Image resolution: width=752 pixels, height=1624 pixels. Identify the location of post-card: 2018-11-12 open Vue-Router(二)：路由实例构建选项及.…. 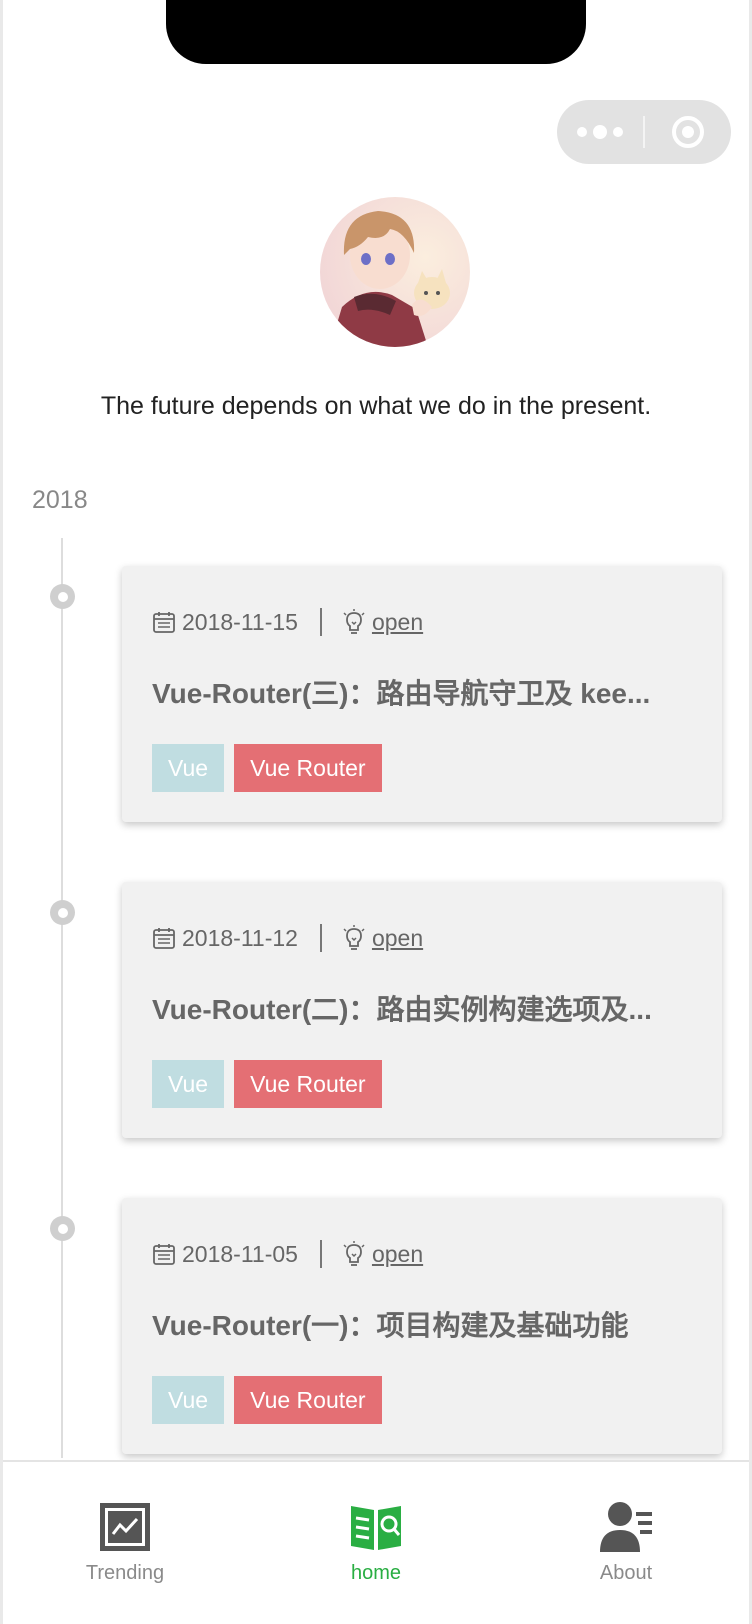
(422, 1010).